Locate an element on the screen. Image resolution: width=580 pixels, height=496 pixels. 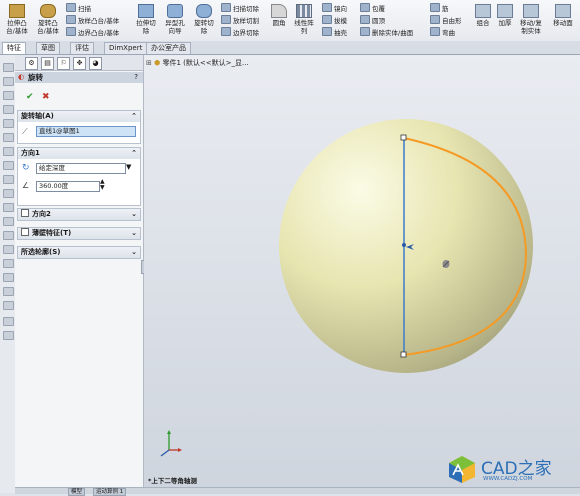
delete-body-button: 删除实体/曲面 is located at coordinates (386, 32).